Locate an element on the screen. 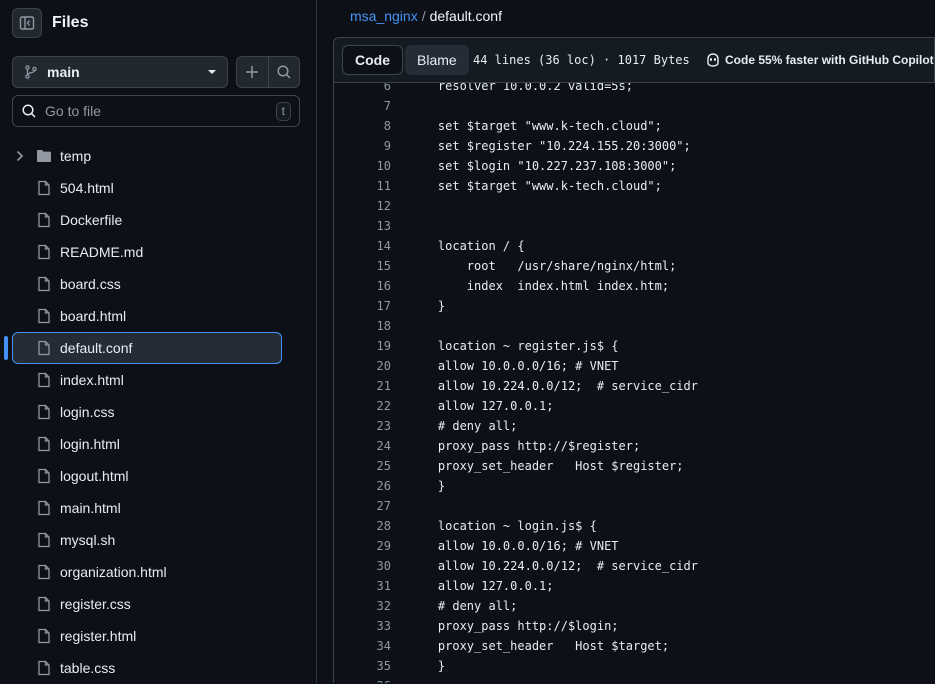 This screenshot has width=935, height=684. code-view-button: Code is located at coordinates (372, 60).